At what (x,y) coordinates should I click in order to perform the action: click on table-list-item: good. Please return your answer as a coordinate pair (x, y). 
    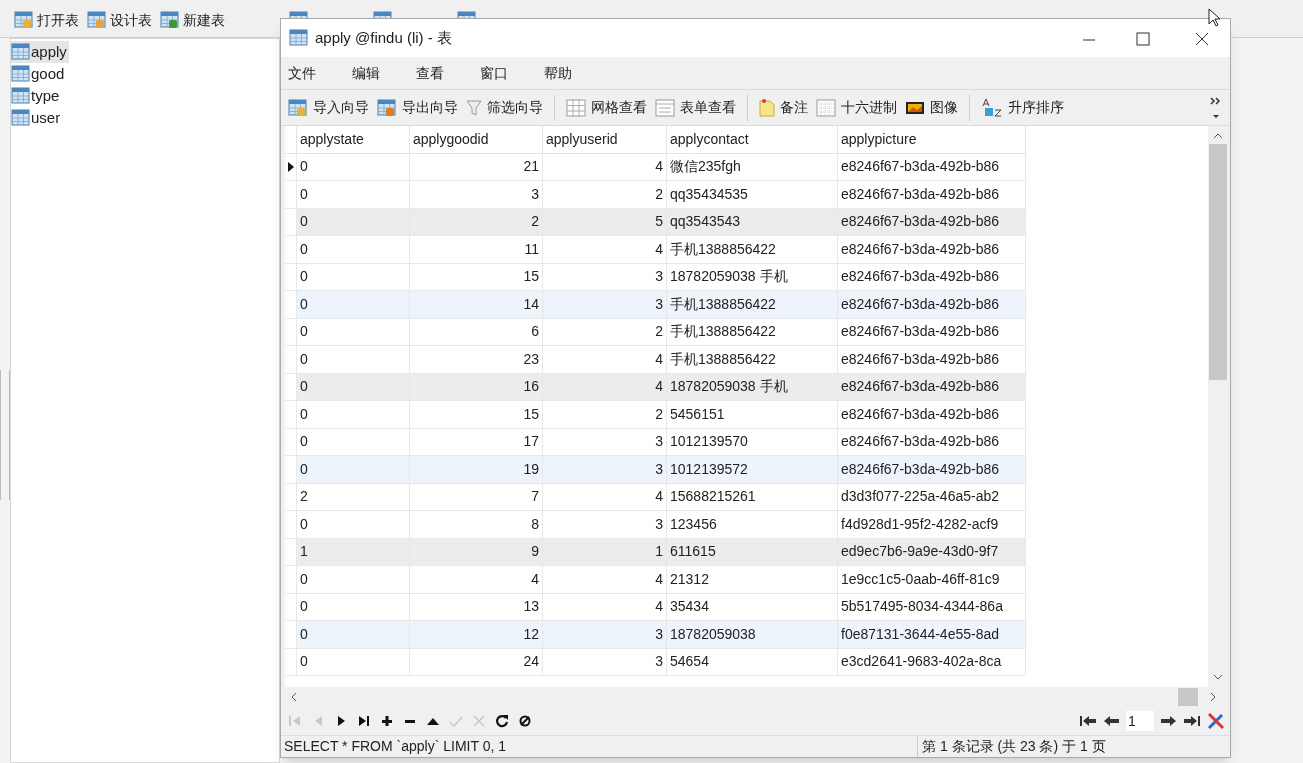
    Looking at the image, I should click on (39, 74).